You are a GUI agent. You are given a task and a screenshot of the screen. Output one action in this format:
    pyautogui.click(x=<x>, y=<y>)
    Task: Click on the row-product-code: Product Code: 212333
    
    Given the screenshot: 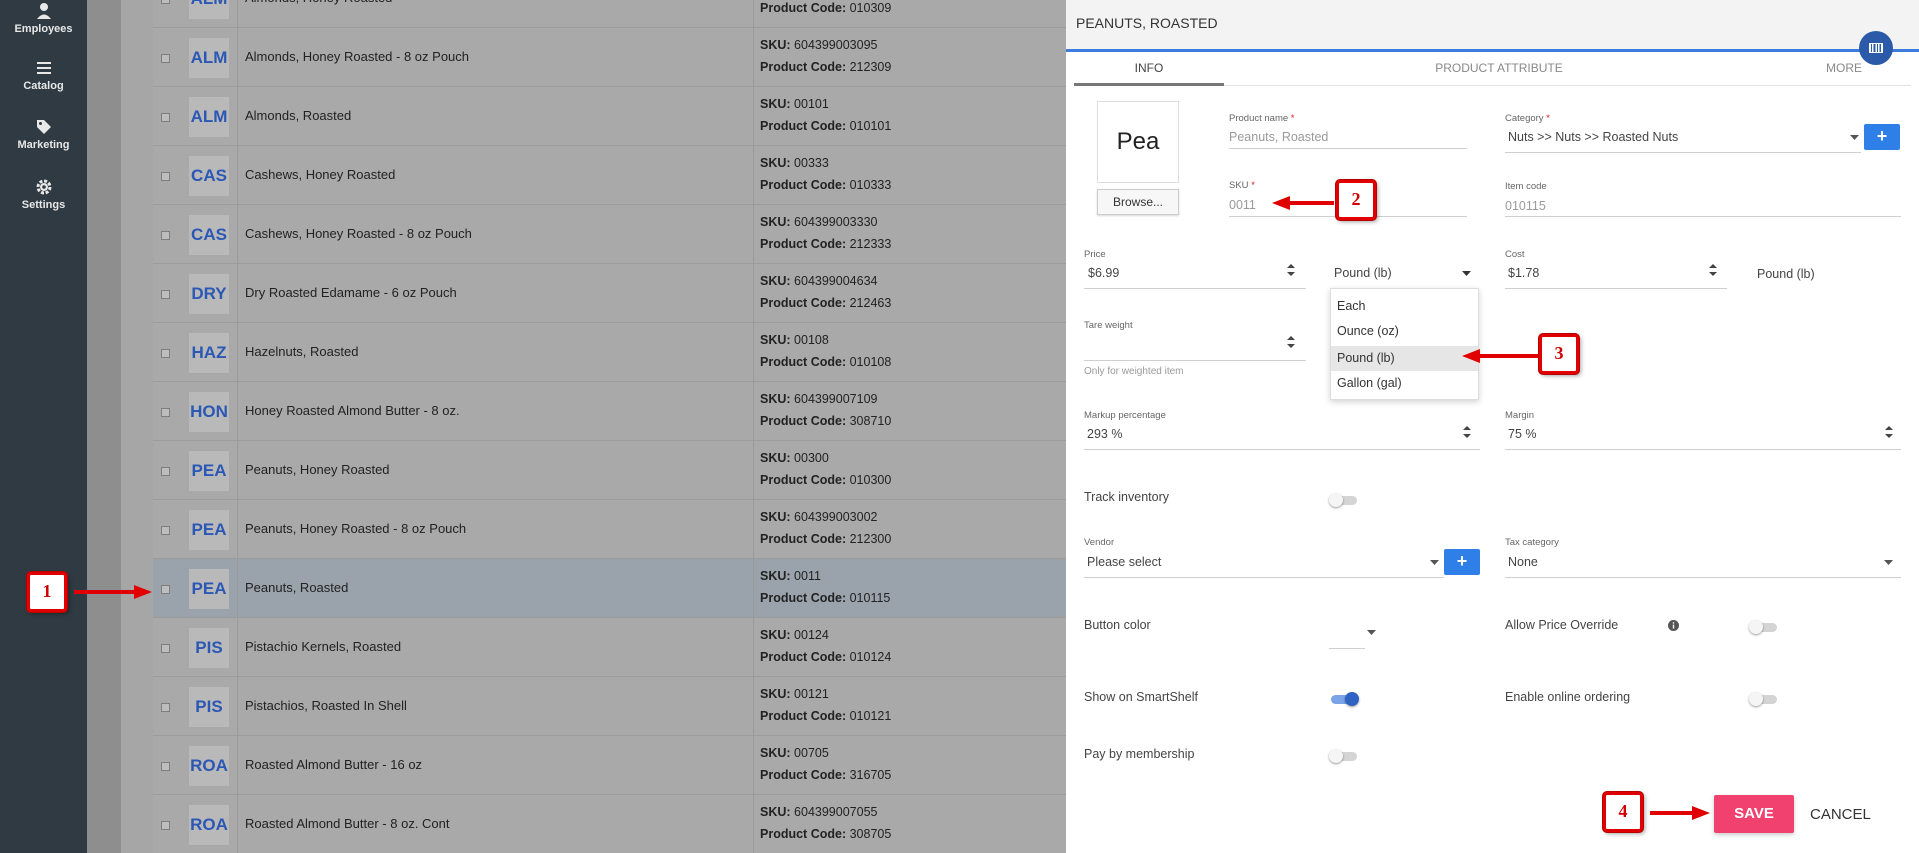 What is the action you would take?
    pyautogui.click(x=825, y=244)
    